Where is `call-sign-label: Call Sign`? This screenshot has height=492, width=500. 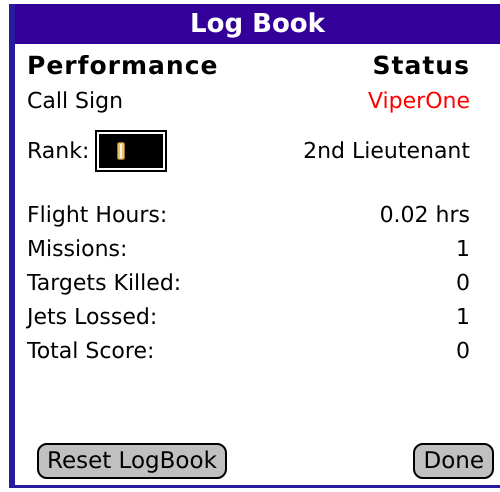 call-sign-label: Call Sign is located at coordinates (75, 101).